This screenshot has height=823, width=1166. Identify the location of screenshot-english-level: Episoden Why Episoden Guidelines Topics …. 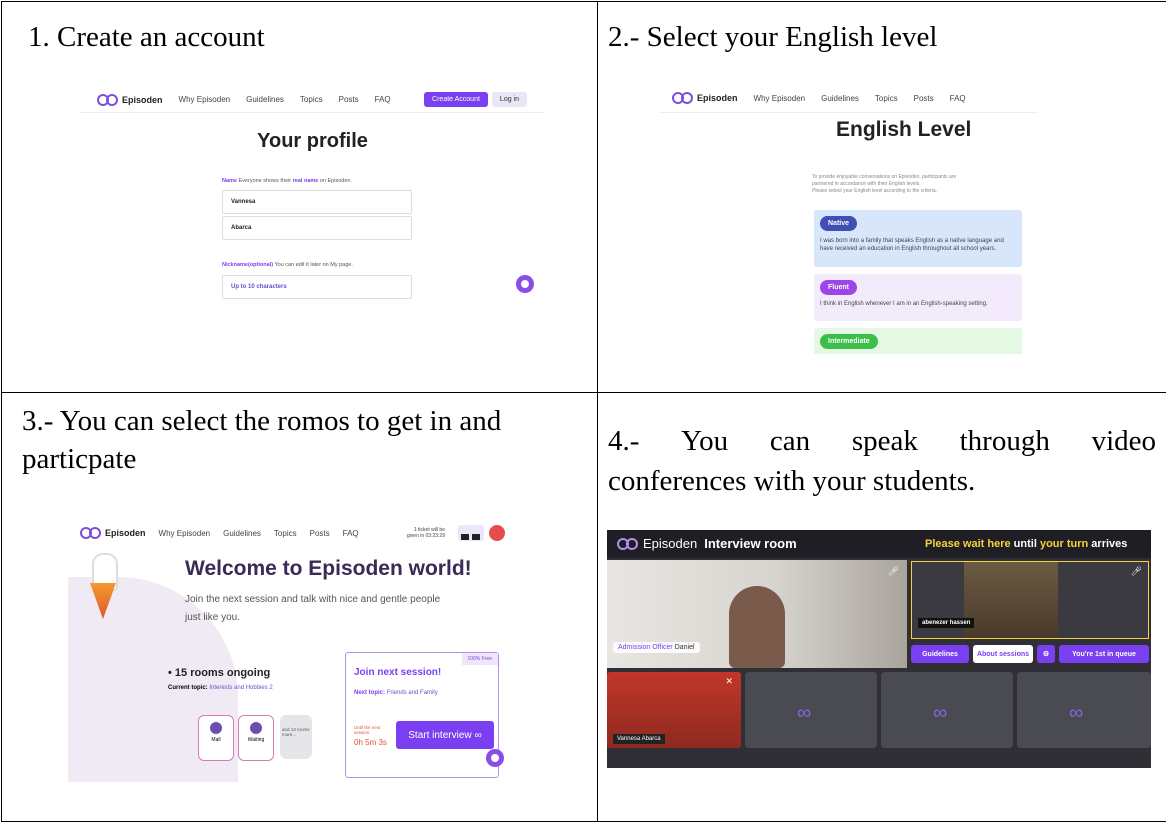
(849, 219).